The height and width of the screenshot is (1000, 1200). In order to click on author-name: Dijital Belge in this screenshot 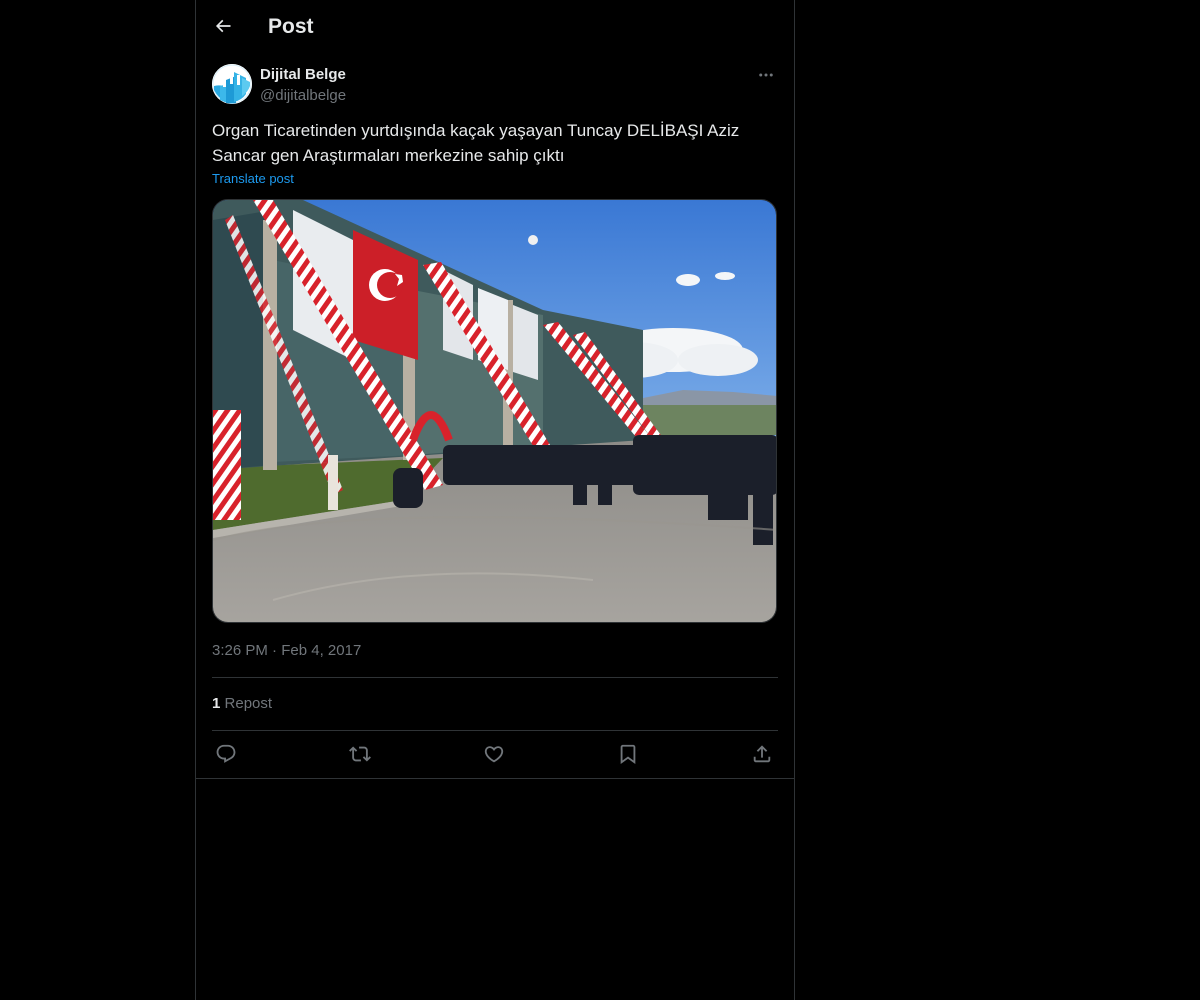, I will do `click(303, 75)`.